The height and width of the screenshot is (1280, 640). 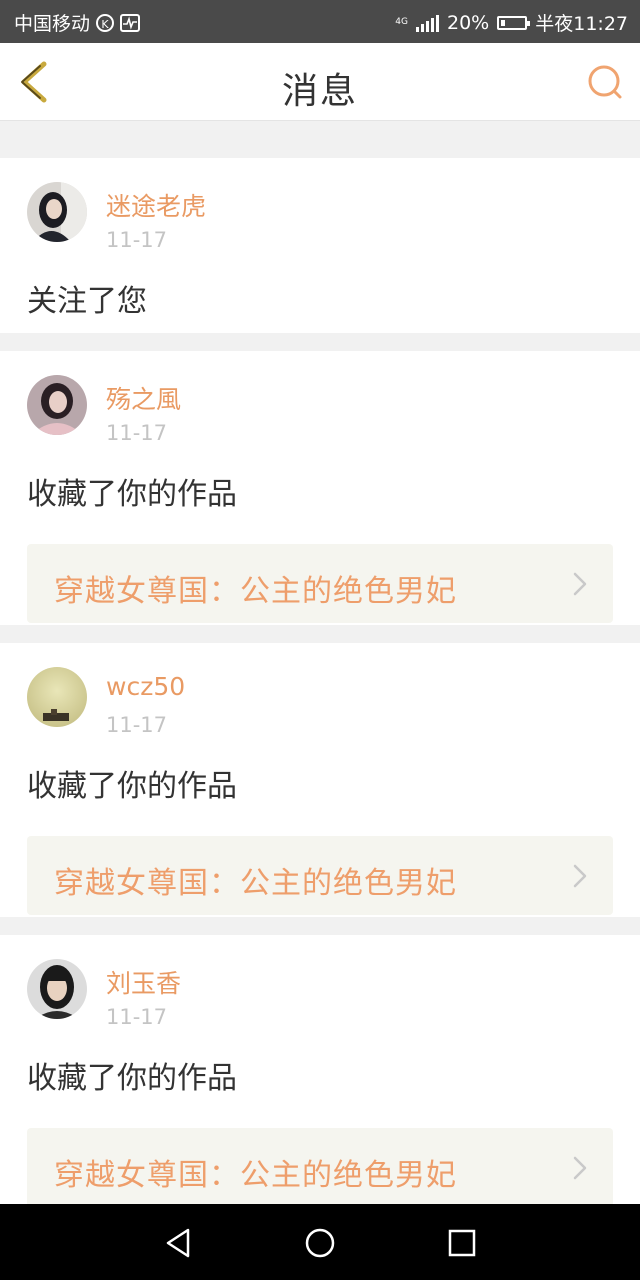 I want to click on top-app-bar: 消息, so click(x=320, y=82).